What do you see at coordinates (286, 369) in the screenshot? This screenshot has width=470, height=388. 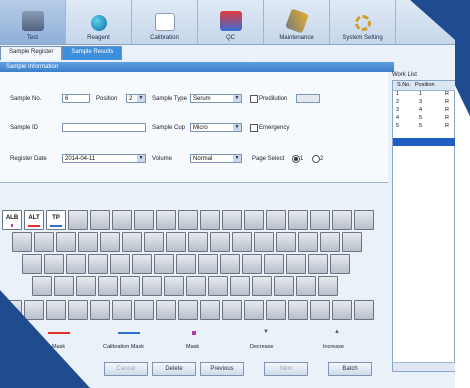 I see `next-button: Next` at bounding box center [286, 369].